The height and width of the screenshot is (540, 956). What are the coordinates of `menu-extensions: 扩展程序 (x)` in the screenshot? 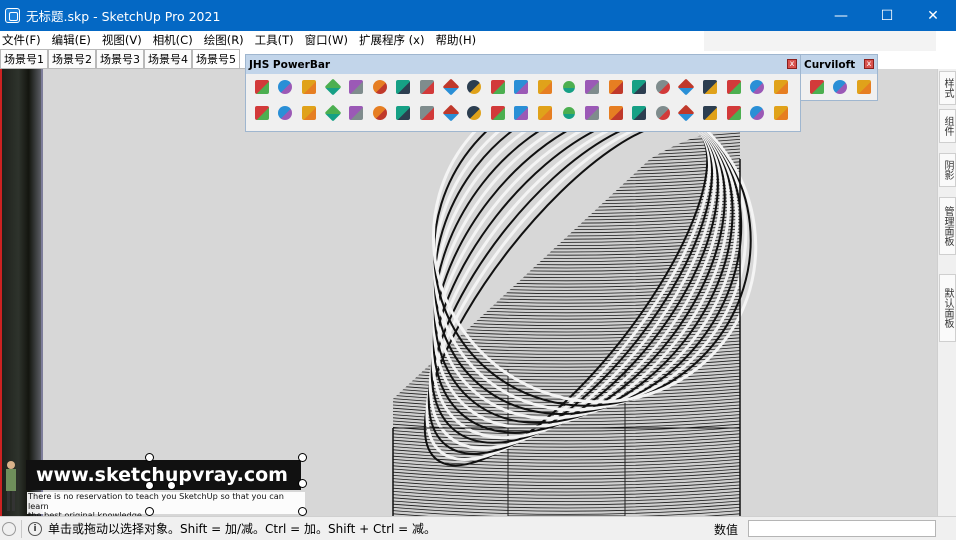 It's located at (391, 40).